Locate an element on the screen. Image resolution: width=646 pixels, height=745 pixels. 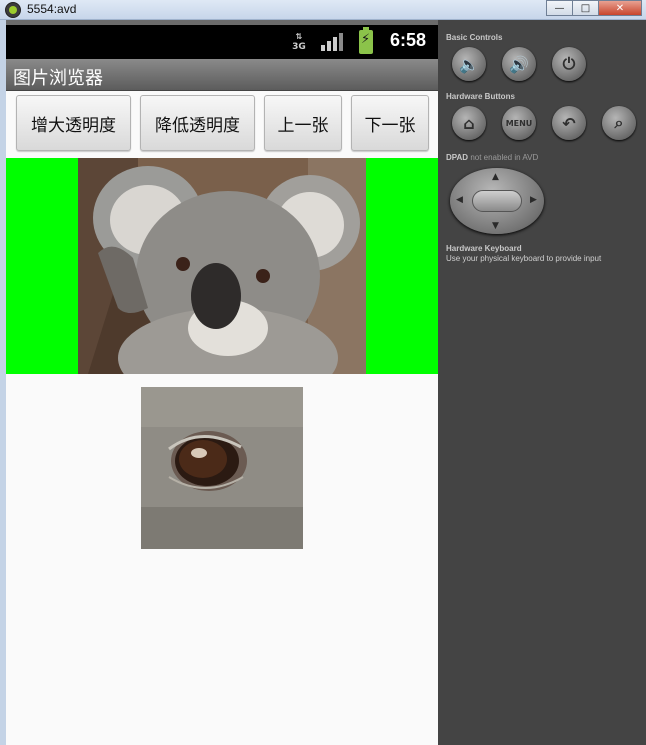
button-row: 增大透明度 降低透明度 上一张 下一张 is located at coordinates (222, 124).